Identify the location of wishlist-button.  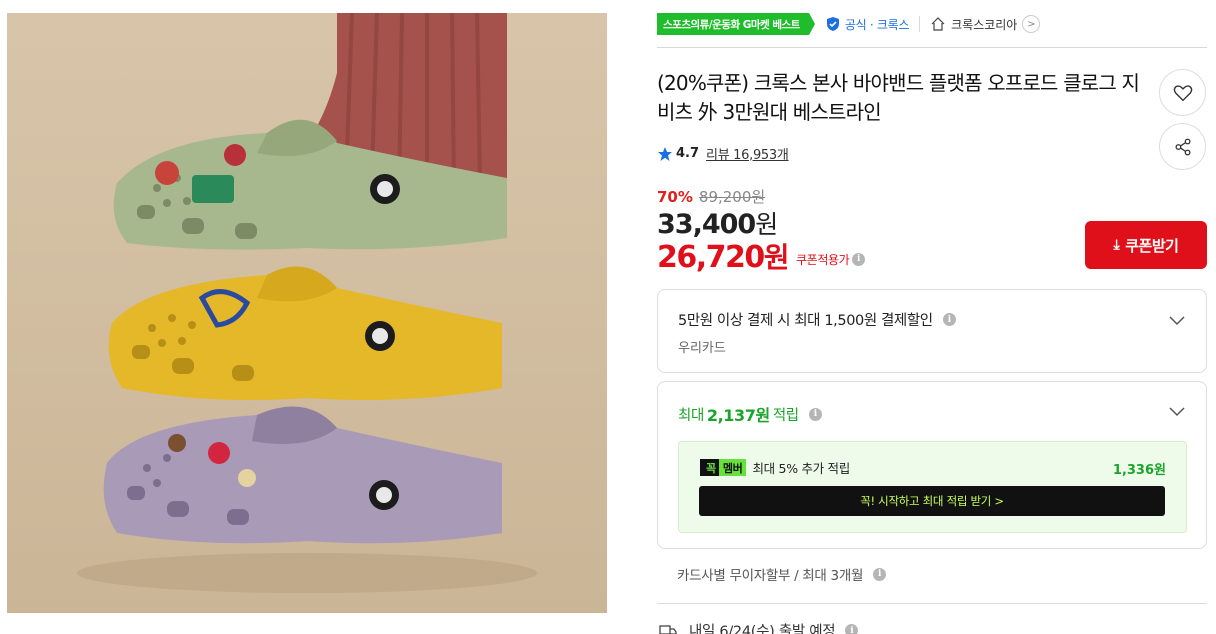
(1182, 92).